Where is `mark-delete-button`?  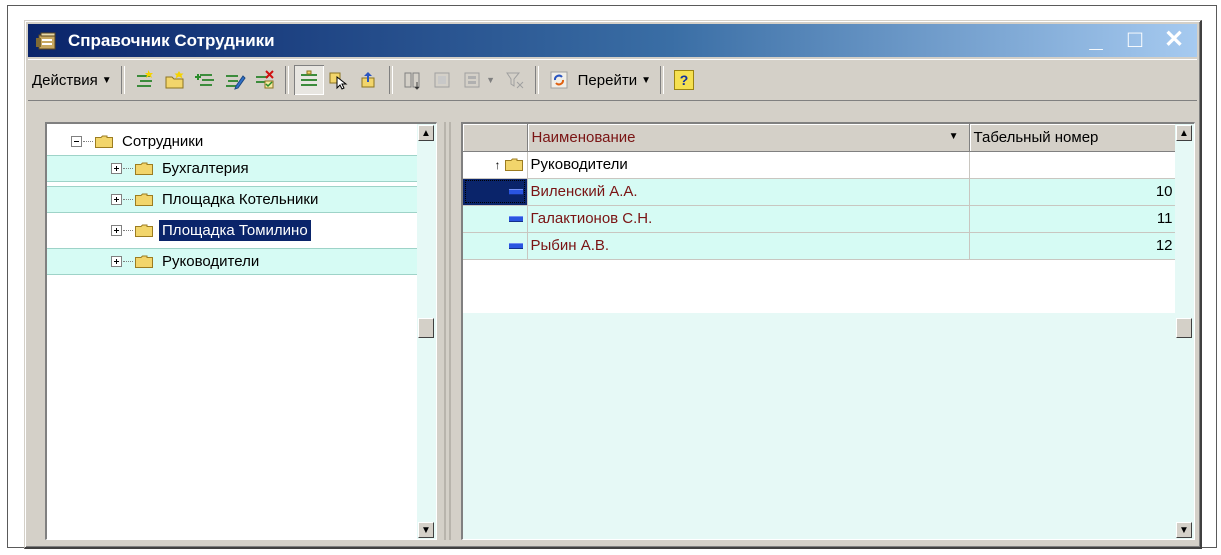 mark-delete-button is located at coordinates (265, 80).